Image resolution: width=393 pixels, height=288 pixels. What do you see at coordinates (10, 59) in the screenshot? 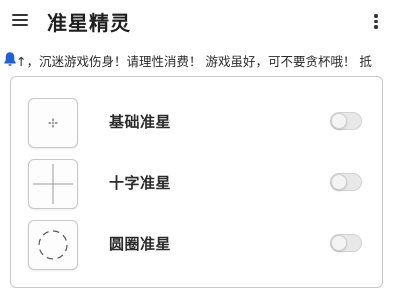
I see `bell-icon` at bounding box center [10, 59].